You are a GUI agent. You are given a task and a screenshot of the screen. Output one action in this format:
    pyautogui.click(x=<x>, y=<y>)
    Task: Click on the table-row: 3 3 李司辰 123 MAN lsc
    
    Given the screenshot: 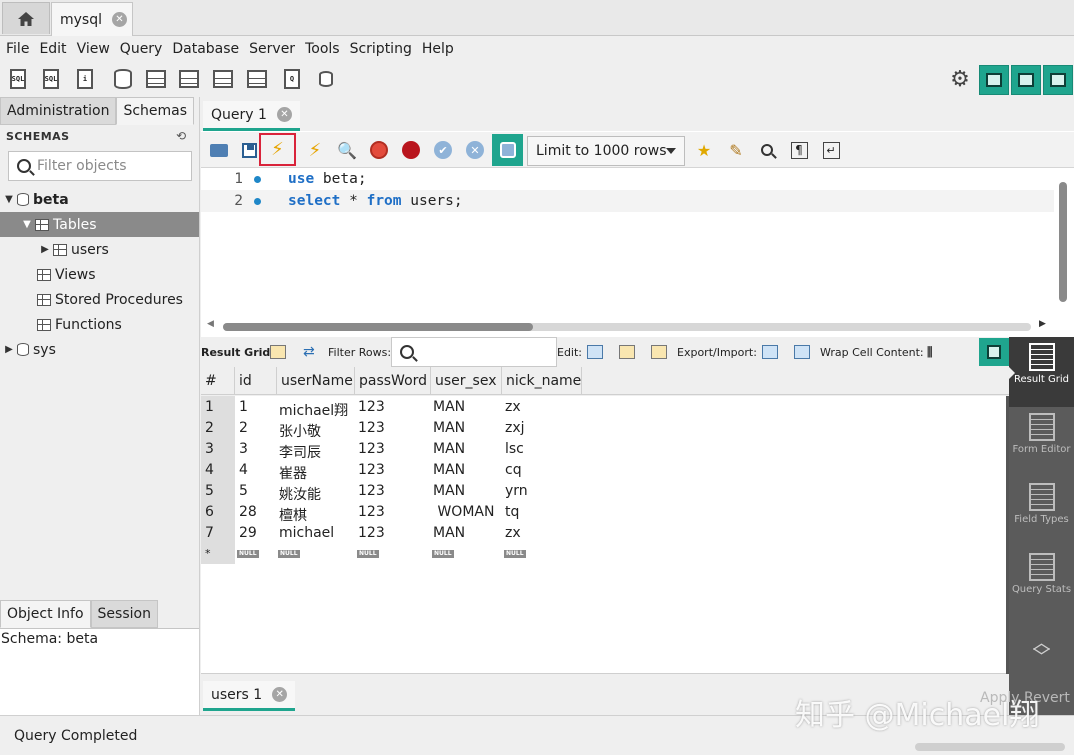 What is the action you would take?
    pyautogui.click(x=601, y=449)
    